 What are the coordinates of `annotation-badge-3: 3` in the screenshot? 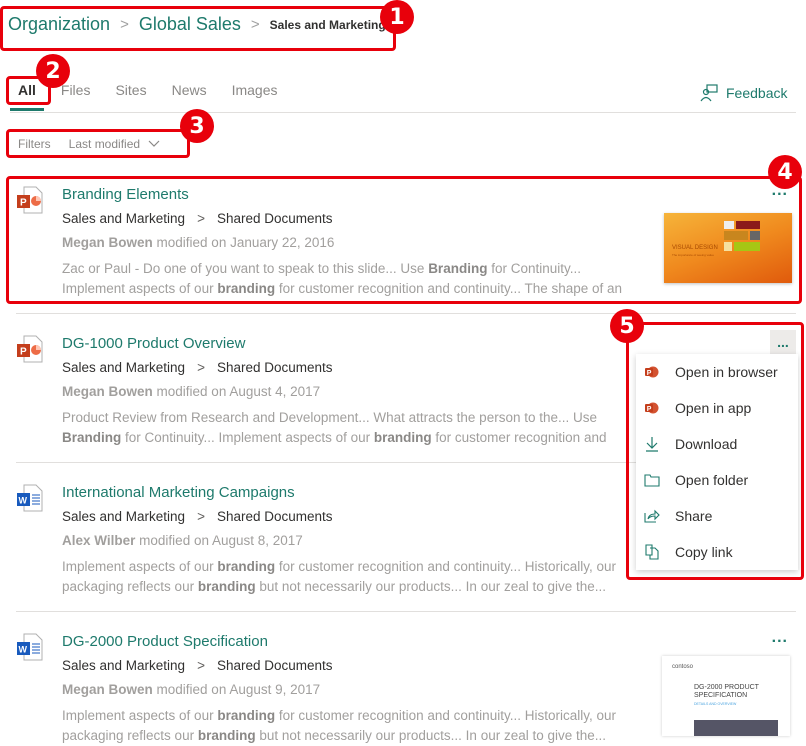 It's located at (197, 126).